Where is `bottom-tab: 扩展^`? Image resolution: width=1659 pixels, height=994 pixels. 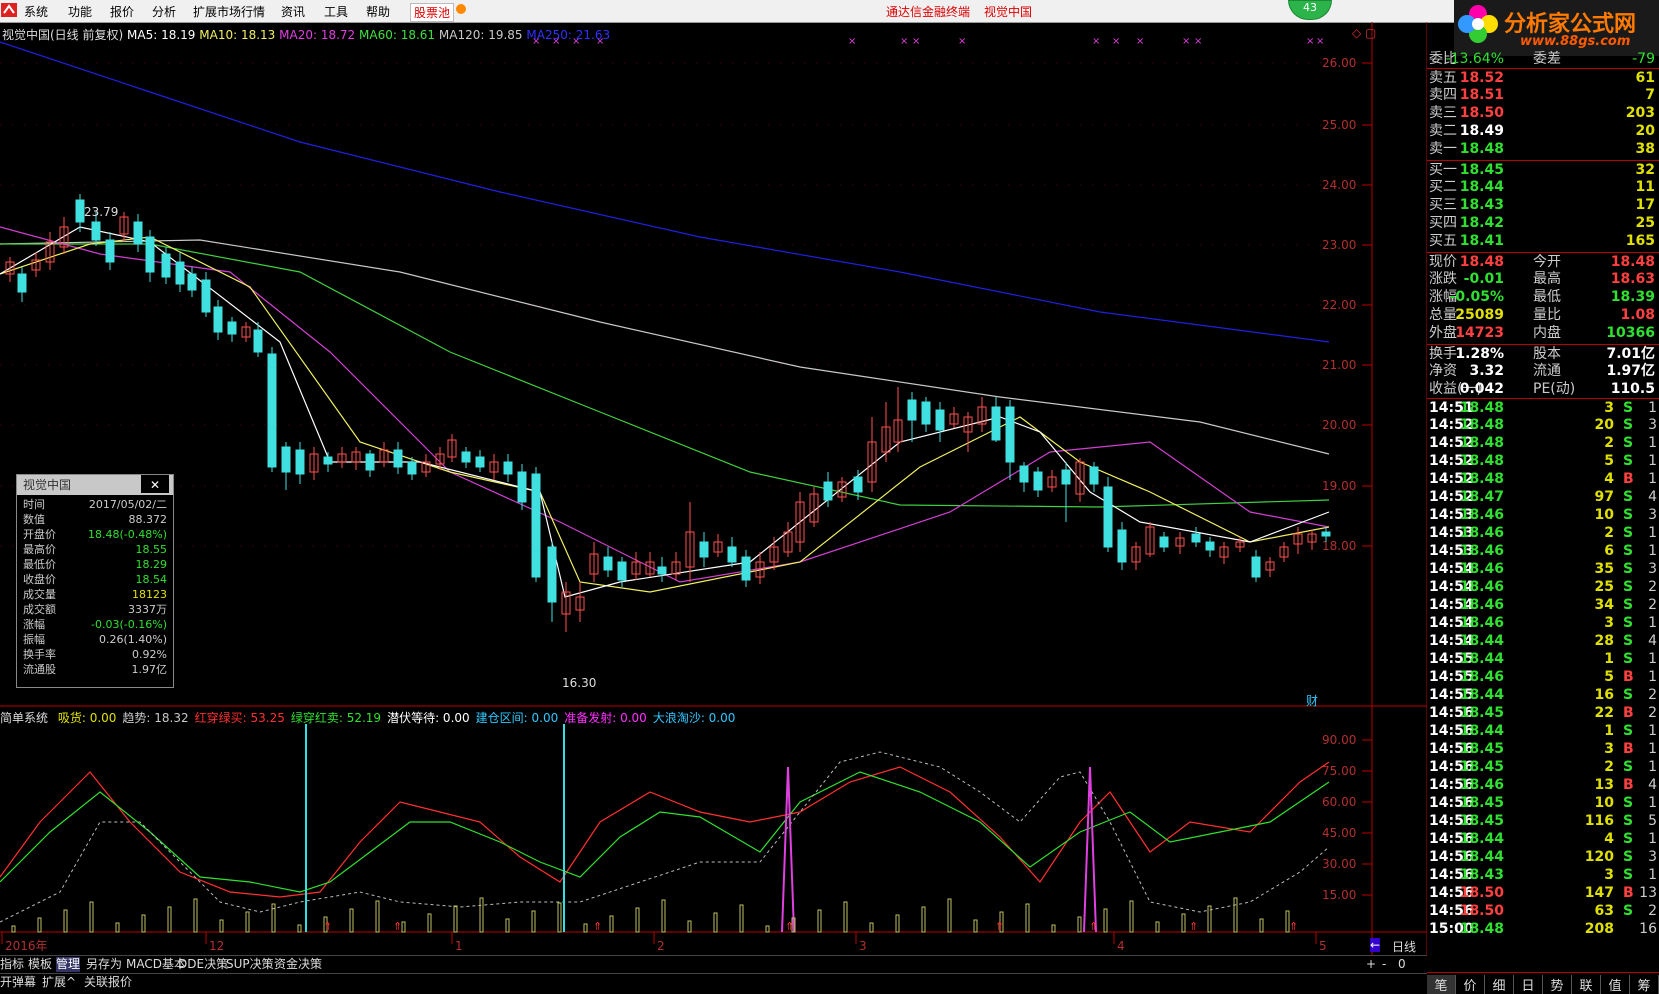
bottom-tab: 扩展^ is located at coordinates (59, 982).